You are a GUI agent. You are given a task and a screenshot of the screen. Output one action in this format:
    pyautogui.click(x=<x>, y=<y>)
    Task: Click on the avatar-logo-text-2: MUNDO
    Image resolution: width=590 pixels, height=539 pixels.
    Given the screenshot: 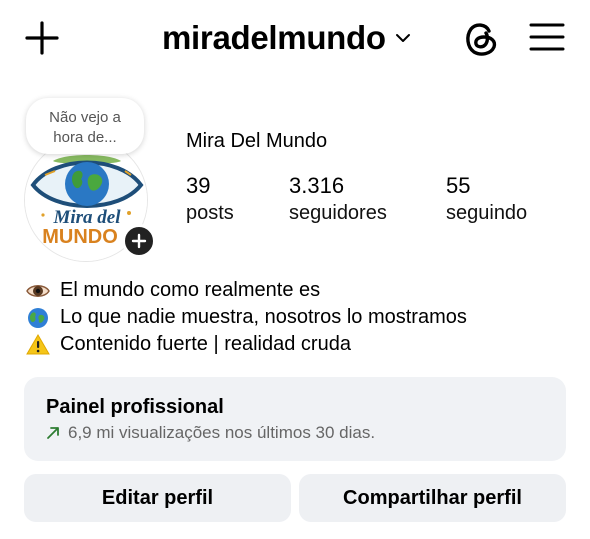 What is the action you would take?
    pyautogui.click(x=80, y=237)
    